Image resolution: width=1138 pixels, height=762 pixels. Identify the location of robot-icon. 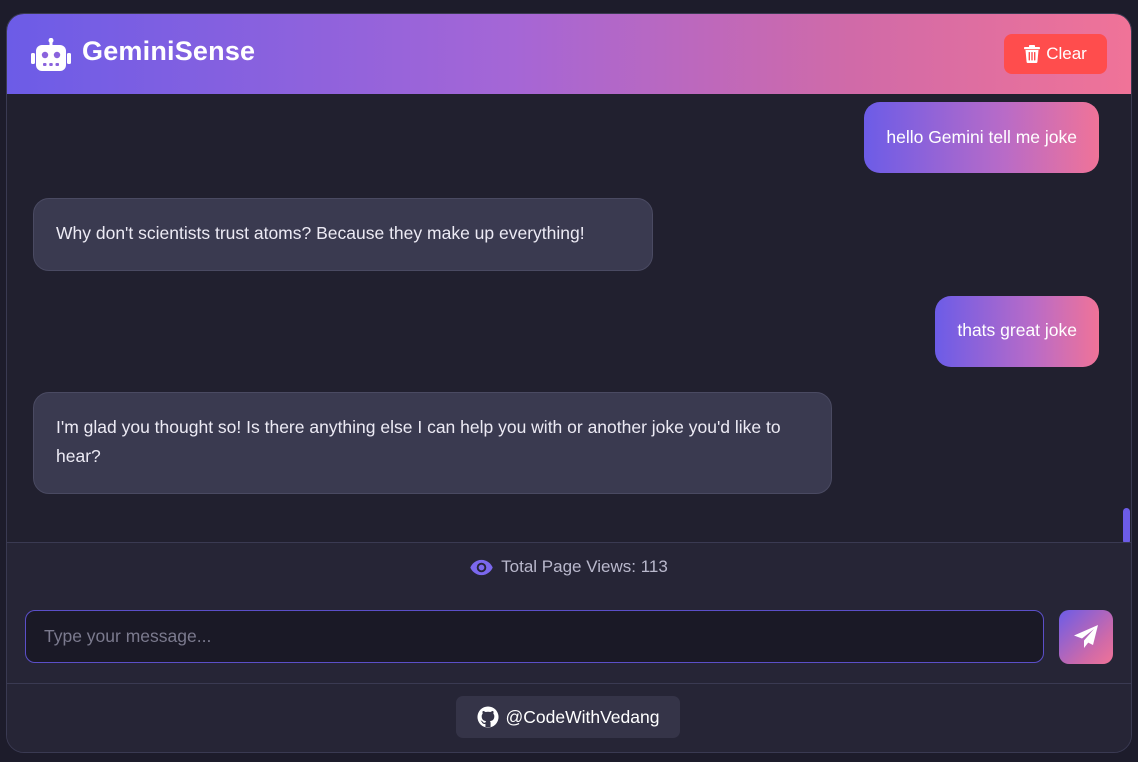
(51, 54).